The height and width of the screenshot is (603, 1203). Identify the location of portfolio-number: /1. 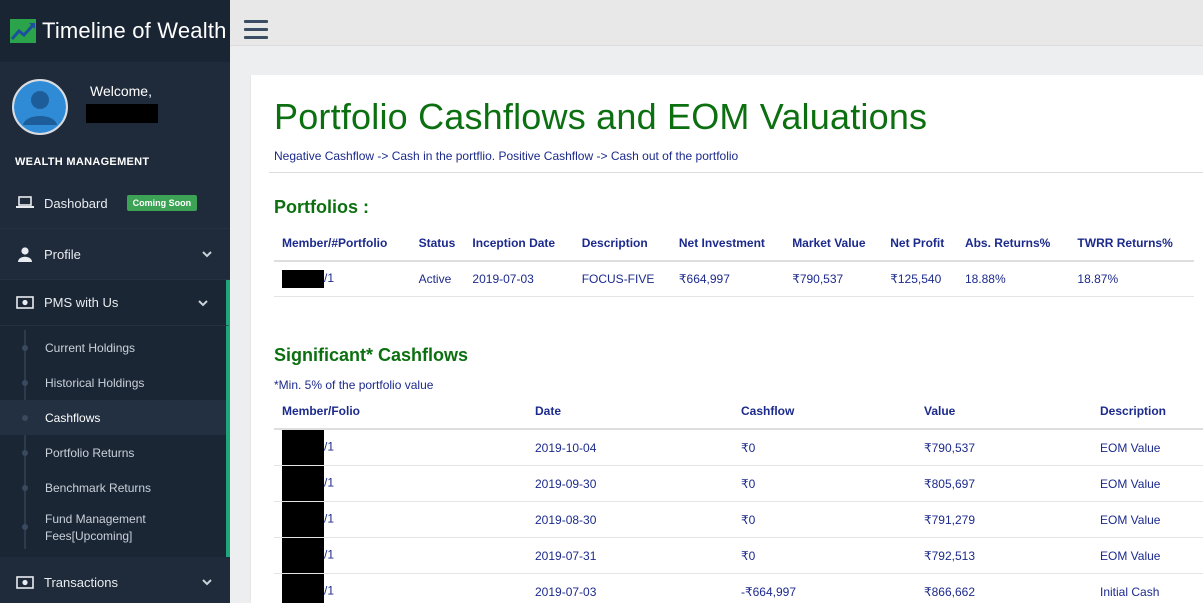
(329, 277).